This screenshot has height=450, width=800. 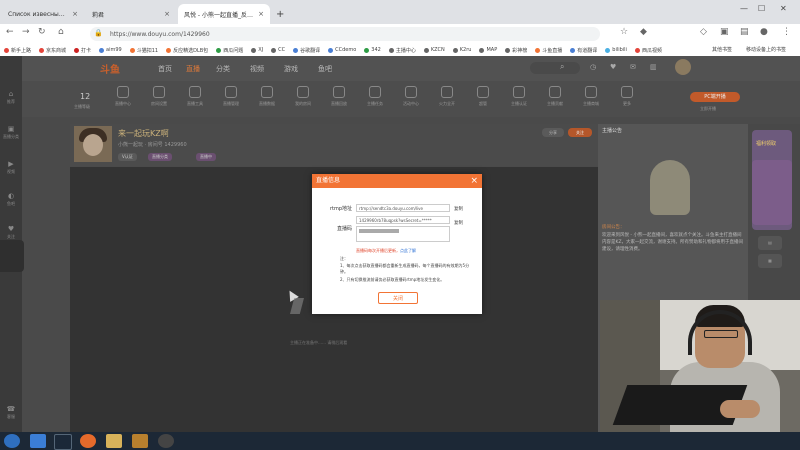 What do you see at coordinates (206, 157) in the screenshot?
I see `room-tag: 直播中` at bounding box center [206, 157].